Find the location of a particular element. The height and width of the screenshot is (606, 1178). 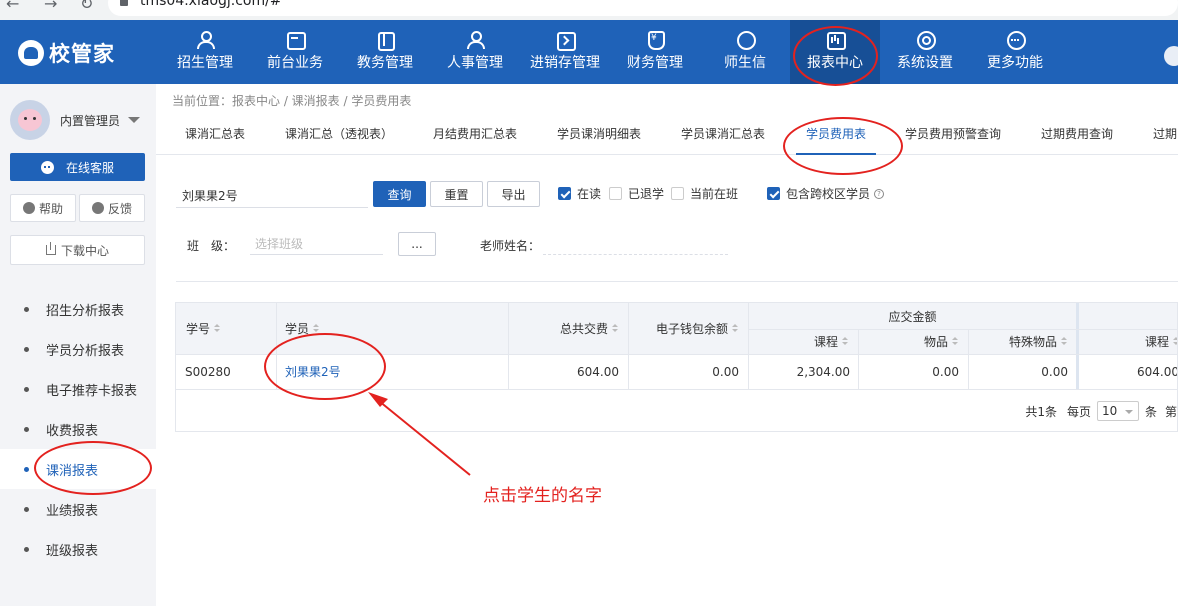

reload-icon: ↻ is located at coordinates (86, 6).